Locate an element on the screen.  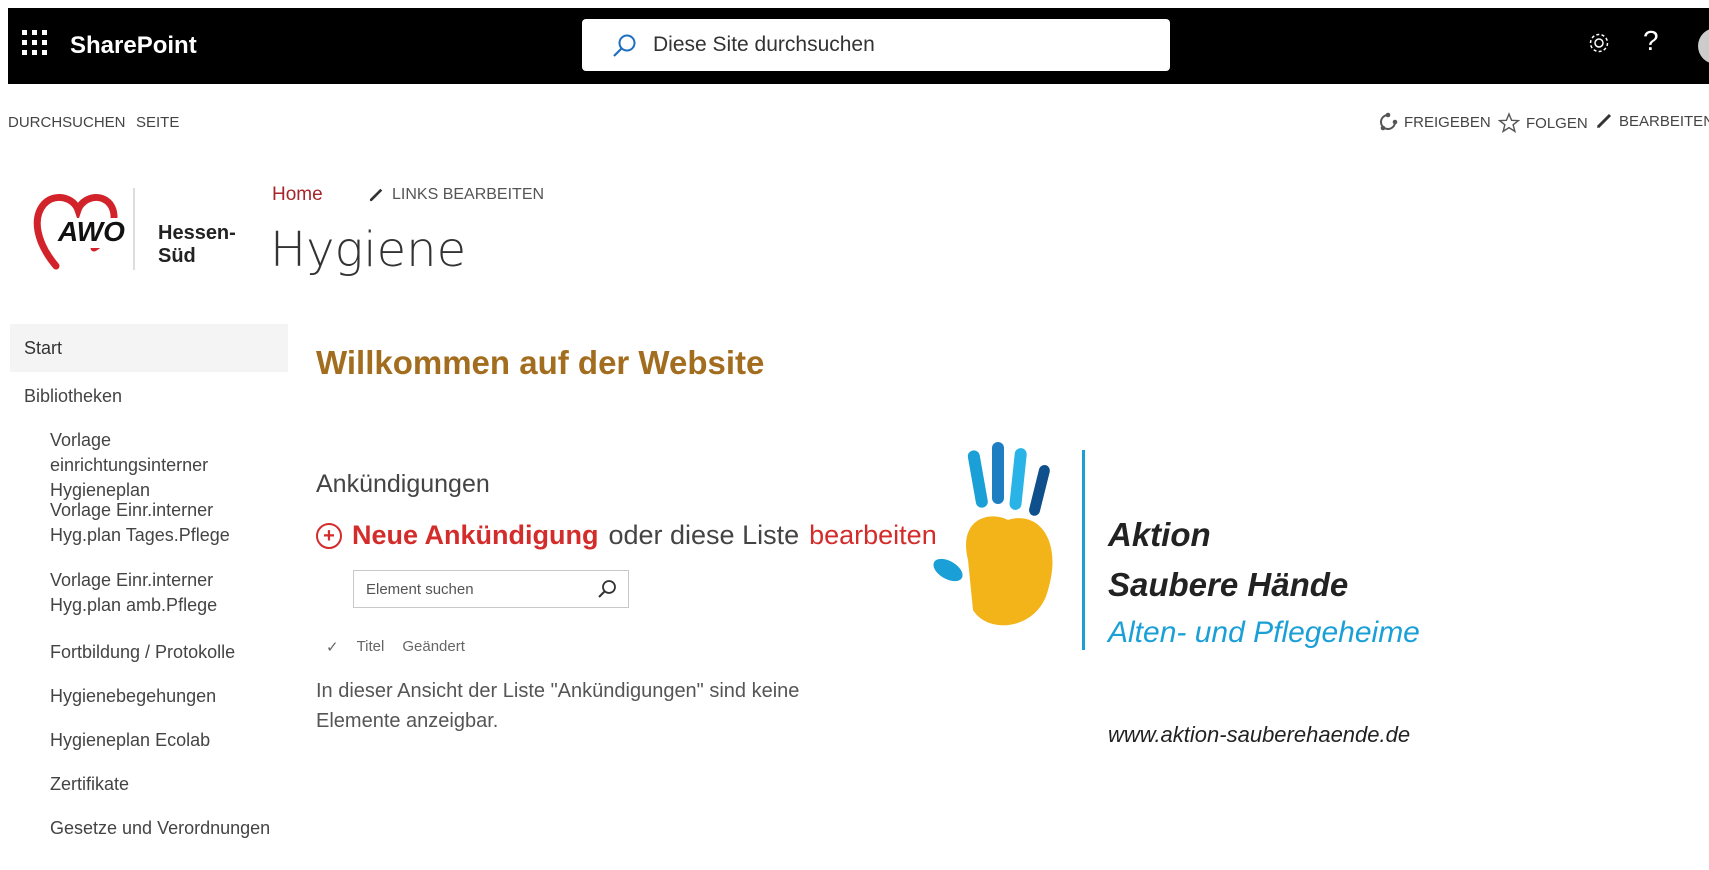
column-header-geaendert: Geändert is located at coordinates (433, 647).